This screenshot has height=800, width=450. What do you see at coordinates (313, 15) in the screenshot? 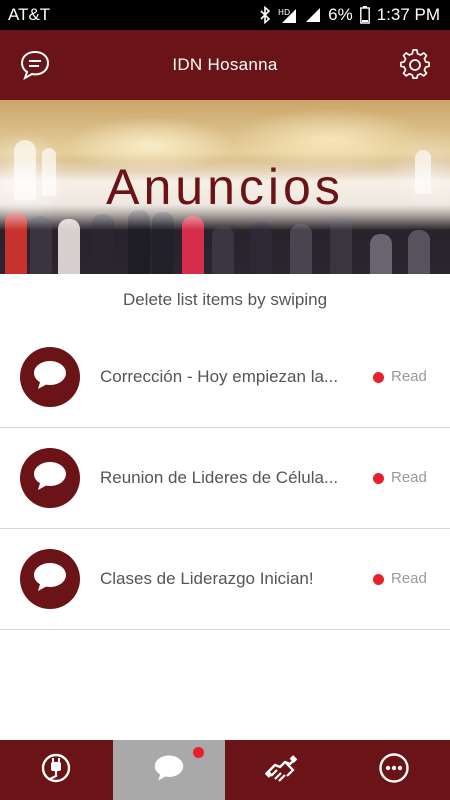
I see `cell-signal-icon` at bounding box center [313, 15].